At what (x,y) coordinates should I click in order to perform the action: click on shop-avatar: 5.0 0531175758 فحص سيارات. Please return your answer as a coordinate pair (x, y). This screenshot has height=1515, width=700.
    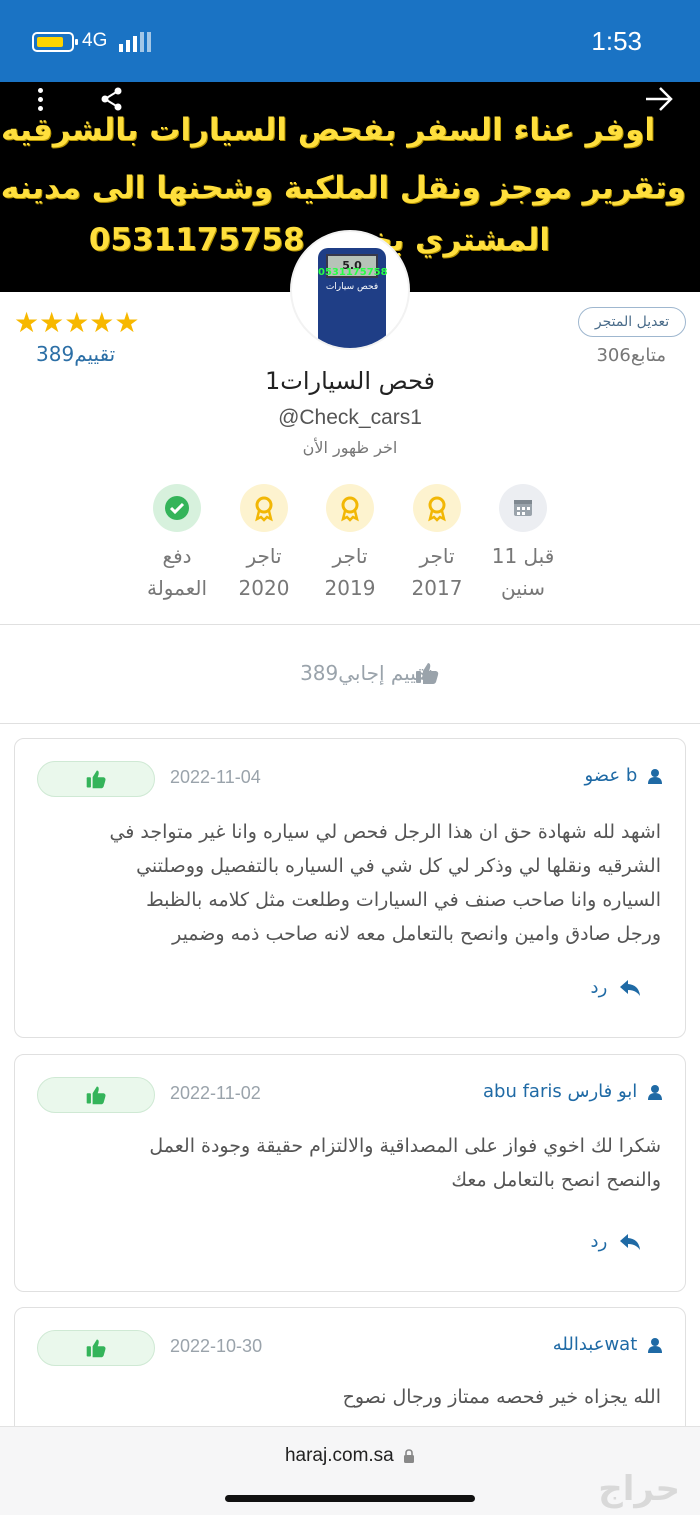
    Looking at the image, I should click on (350, 290).